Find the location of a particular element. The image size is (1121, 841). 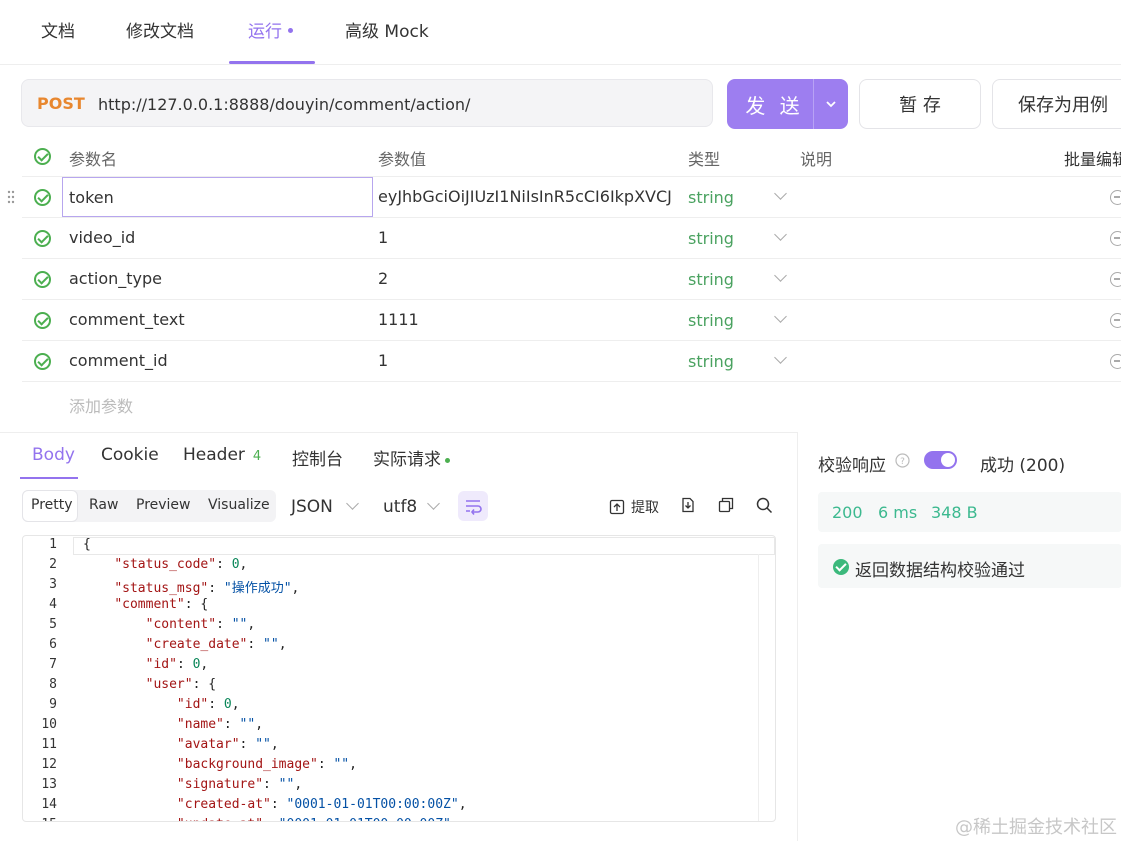

top-tab-bar: 文档 修改文档 运行 高级 Mock is located at coordinates (560, 32).